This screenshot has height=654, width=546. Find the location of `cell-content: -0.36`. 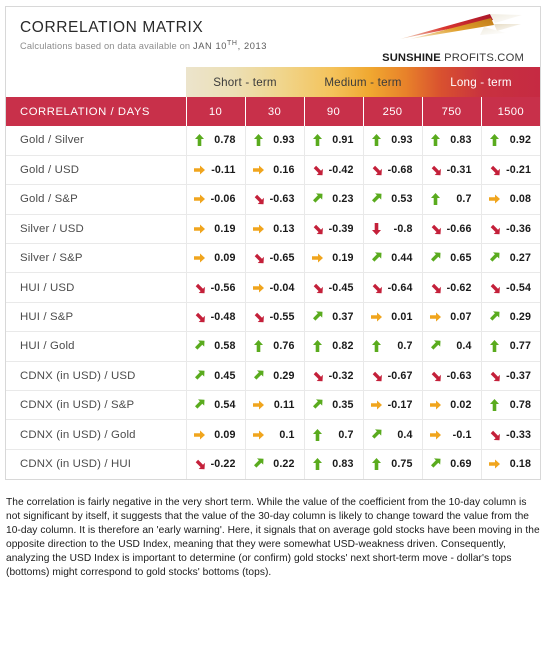

cell-content: -0.36 is located at coordinates (507, 229).